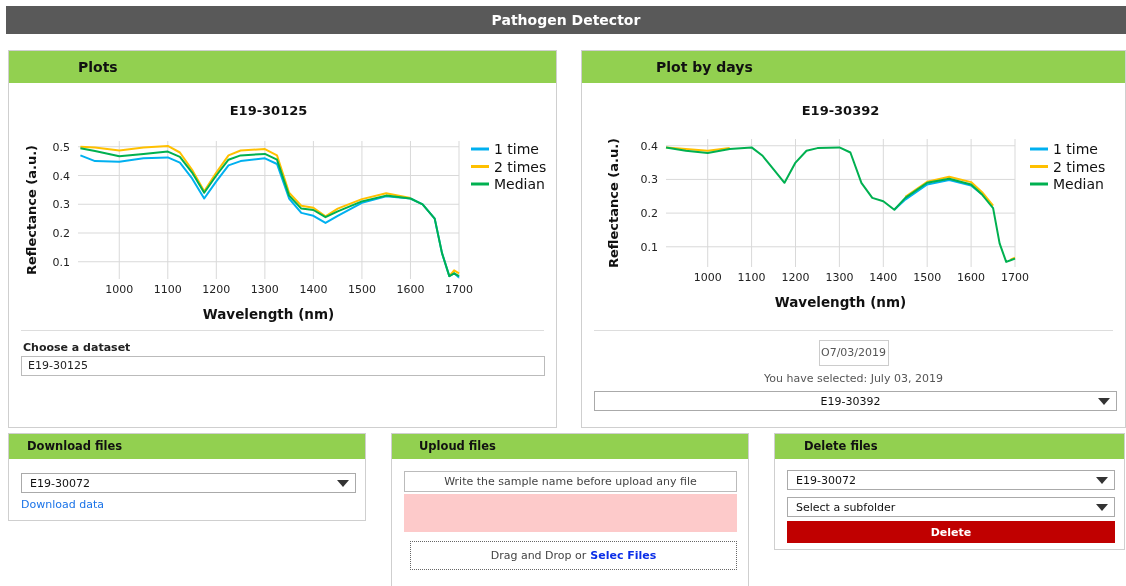  What do you see at coordinates (949, 446) in the screenshot?
I see `panel-header: Delete files` at bounding box center [949, 446].